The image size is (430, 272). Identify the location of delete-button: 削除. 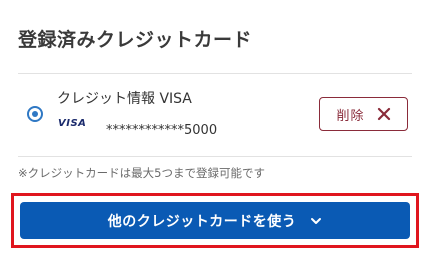
(363, 114).